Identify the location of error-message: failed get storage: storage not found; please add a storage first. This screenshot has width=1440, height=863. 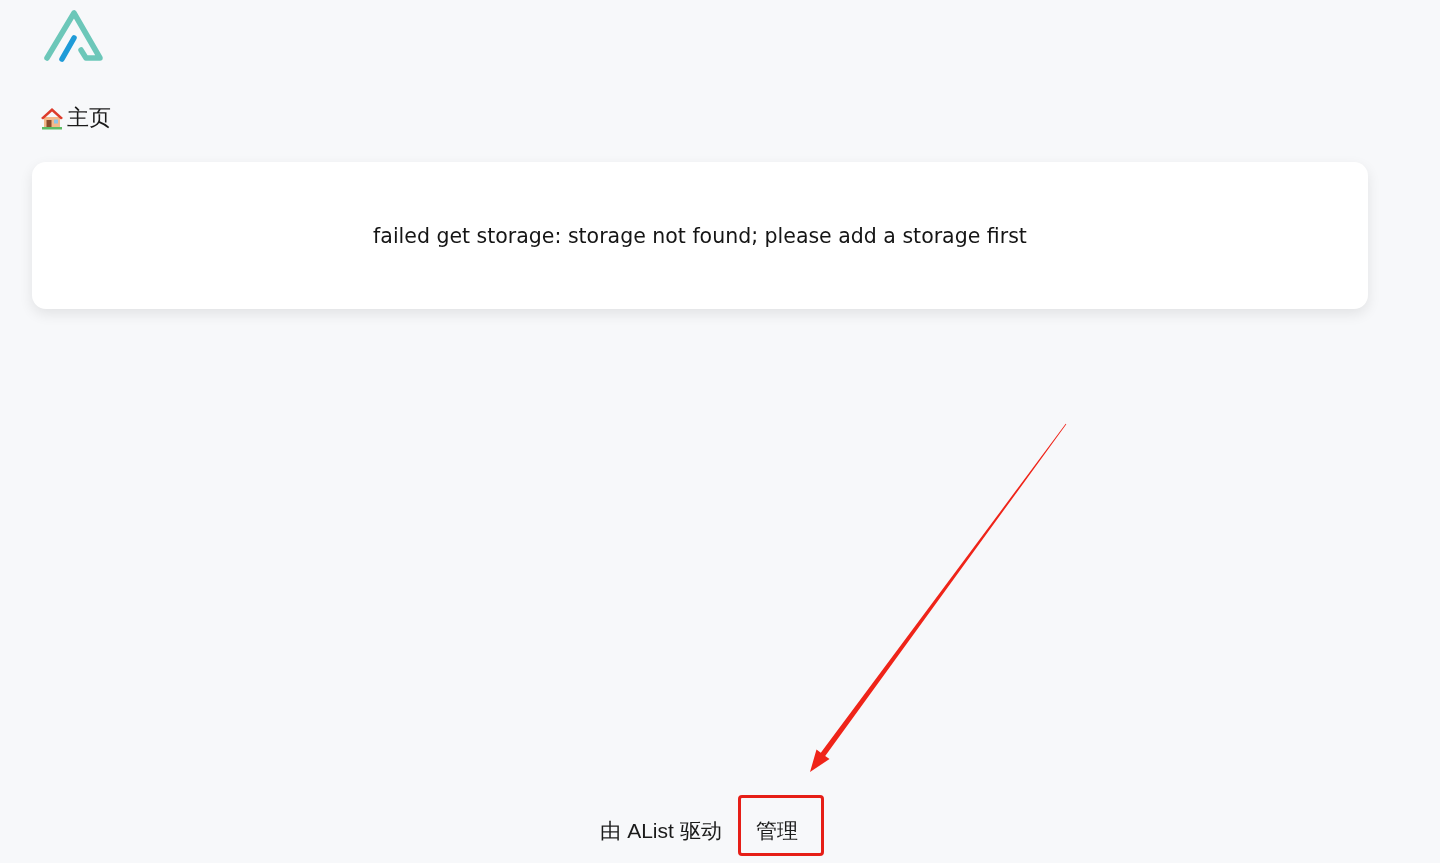
(700, 236).